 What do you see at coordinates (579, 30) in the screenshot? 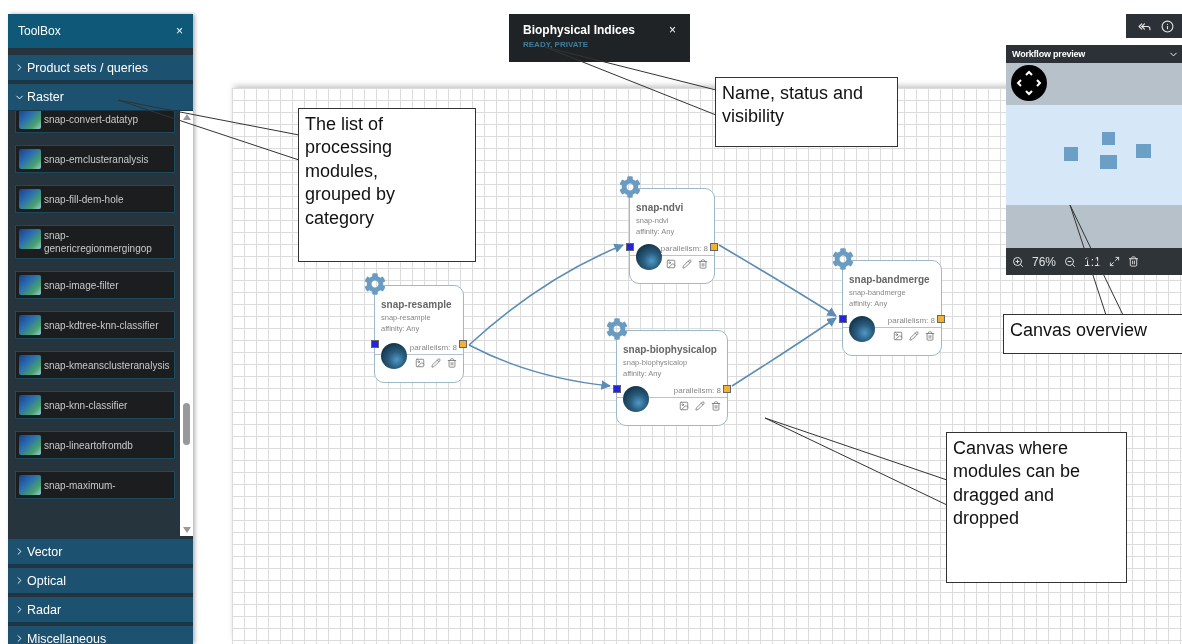
I see `workflow-name: Biophysical Indices` at bounding box center [579, 30].